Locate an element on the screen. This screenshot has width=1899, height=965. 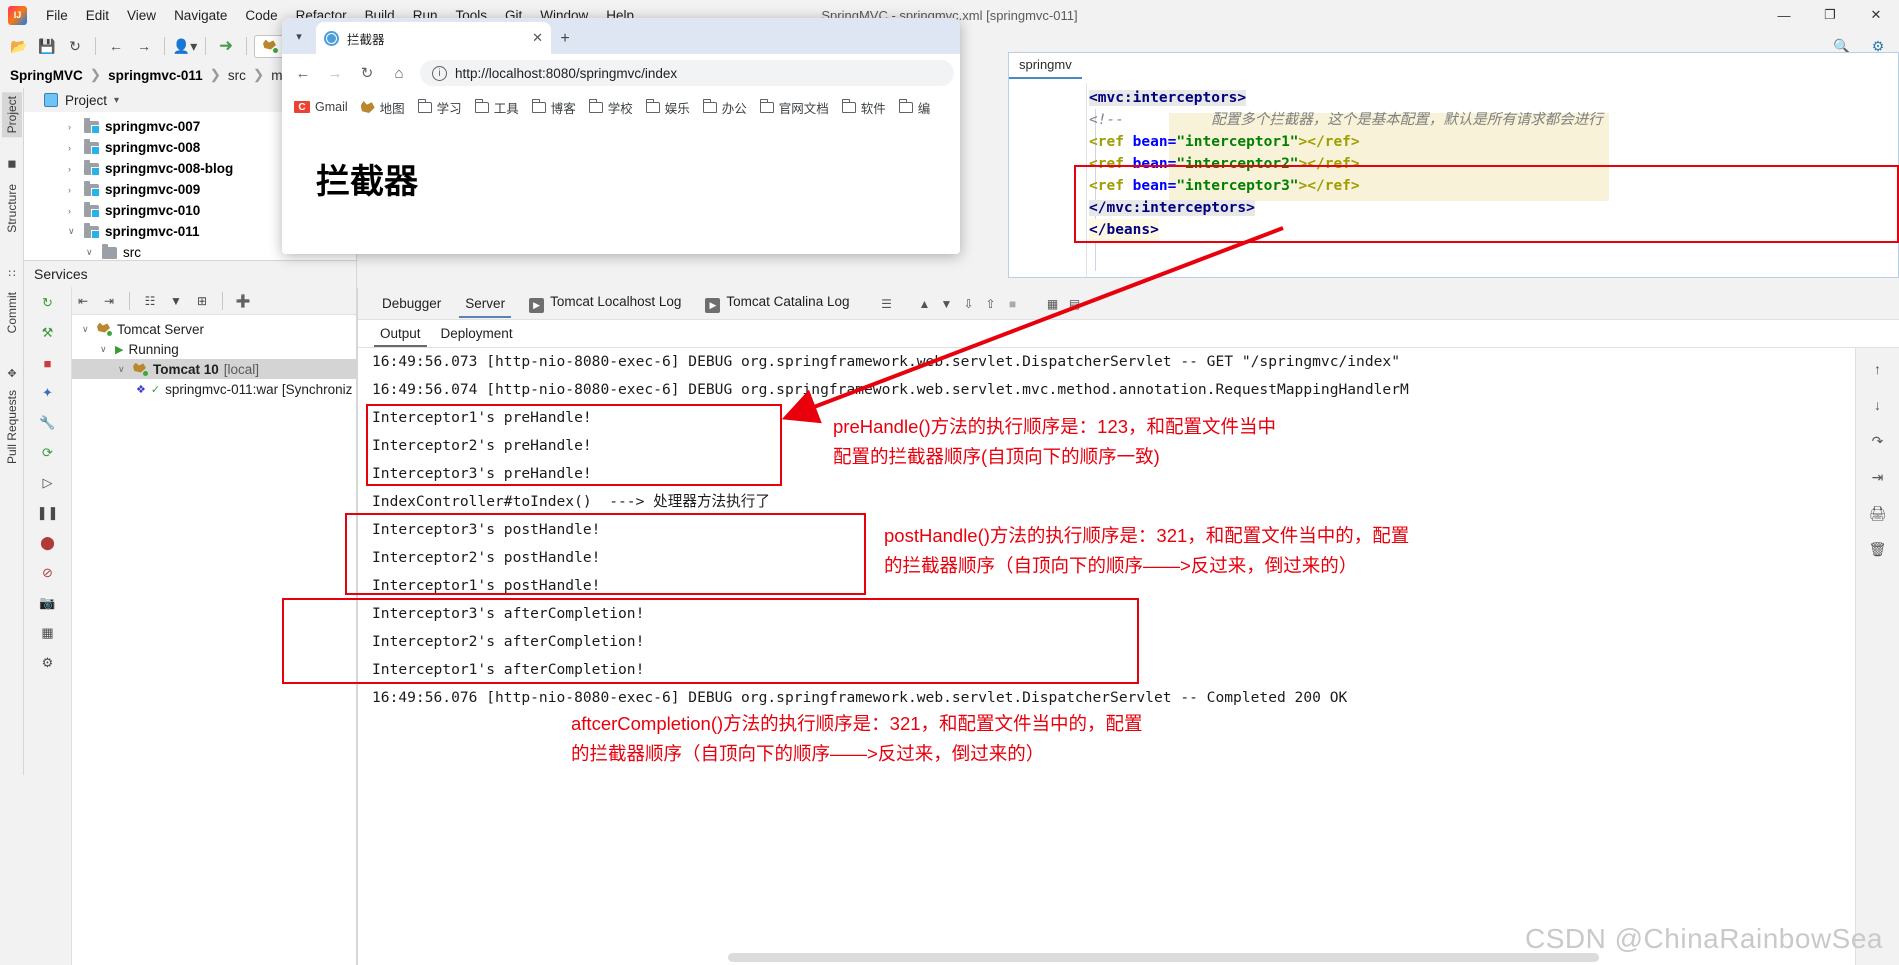
gear-icon: ⚙ is located at coordinates (48, 663).